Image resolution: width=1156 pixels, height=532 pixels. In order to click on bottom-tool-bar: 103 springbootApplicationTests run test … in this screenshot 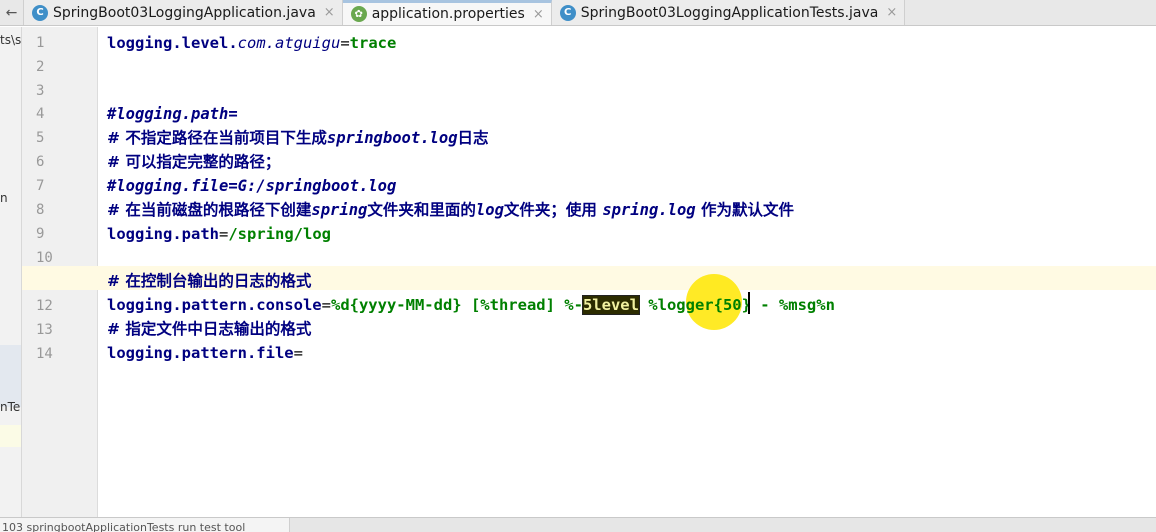, I will do `click(578, 524)`.